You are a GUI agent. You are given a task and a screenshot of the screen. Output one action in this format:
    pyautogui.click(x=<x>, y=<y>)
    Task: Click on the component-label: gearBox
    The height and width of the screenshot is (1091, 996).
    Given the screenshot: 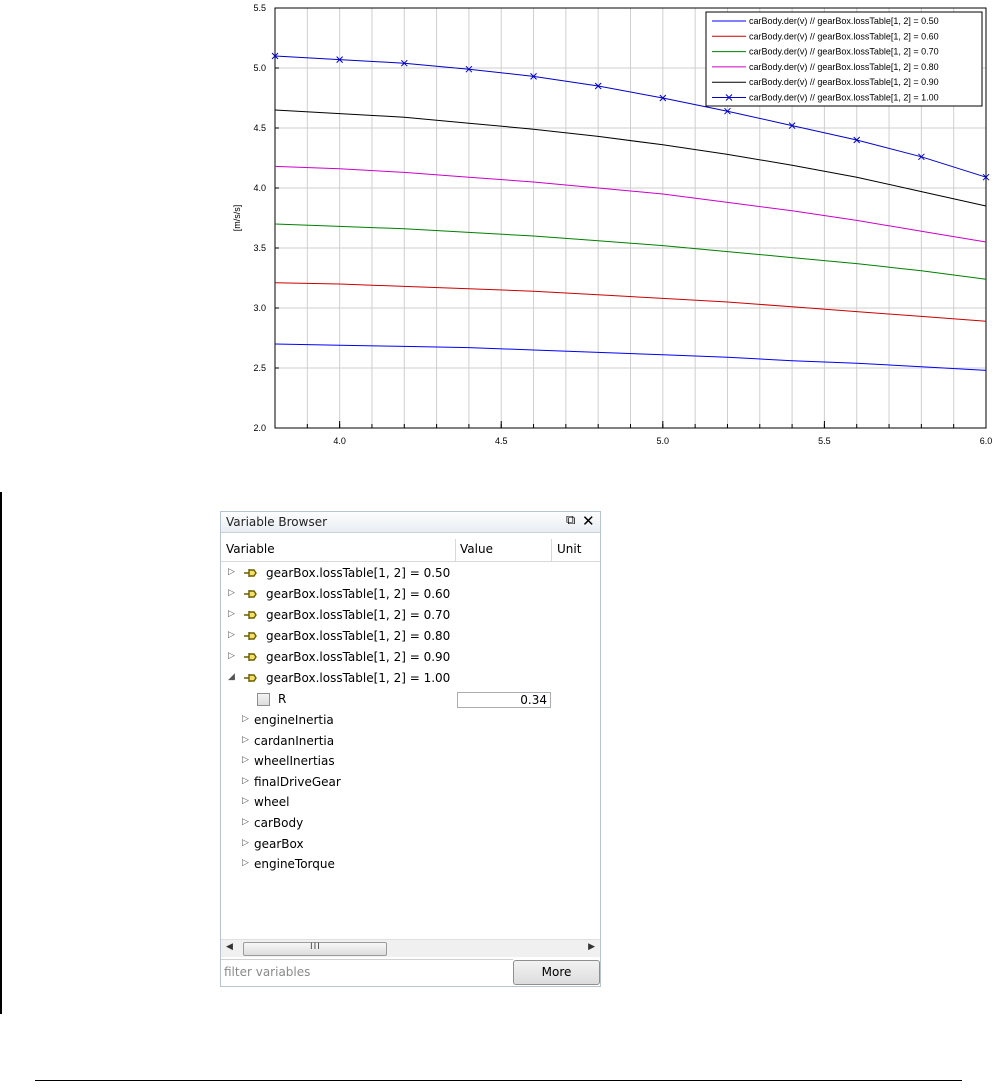 What is the action you would take?
    pyautogui.click(x=279, y=844)
    